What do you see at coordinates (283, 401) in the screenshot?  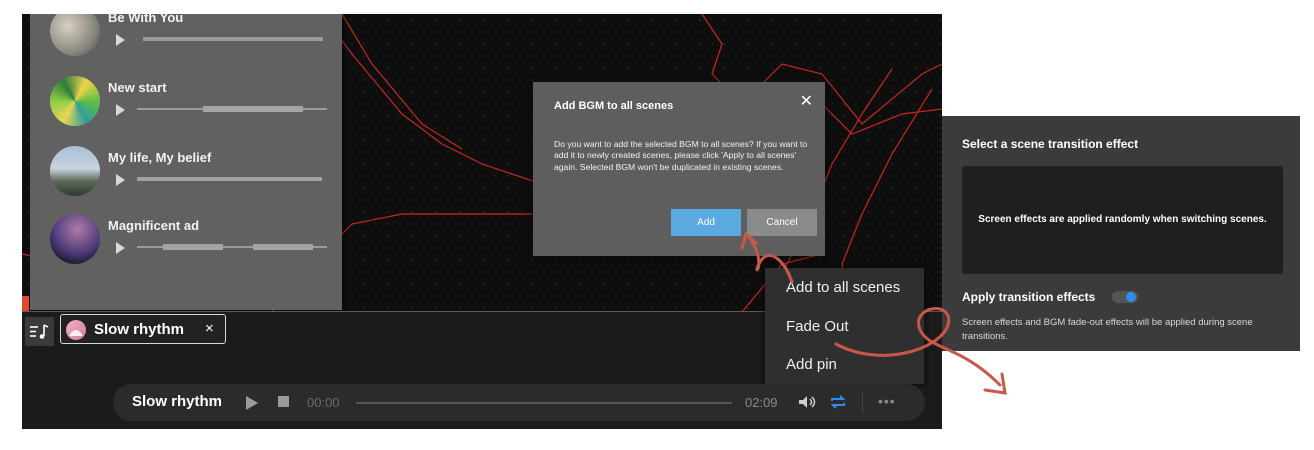 I see `stop-icon` at bounding box center [283, 401].